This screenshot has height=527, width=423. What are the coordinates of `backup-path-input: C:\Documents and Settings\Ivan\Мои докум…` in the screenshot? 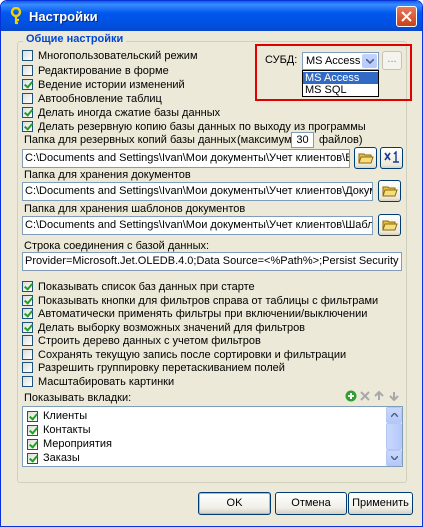 It's located at (186, 158).